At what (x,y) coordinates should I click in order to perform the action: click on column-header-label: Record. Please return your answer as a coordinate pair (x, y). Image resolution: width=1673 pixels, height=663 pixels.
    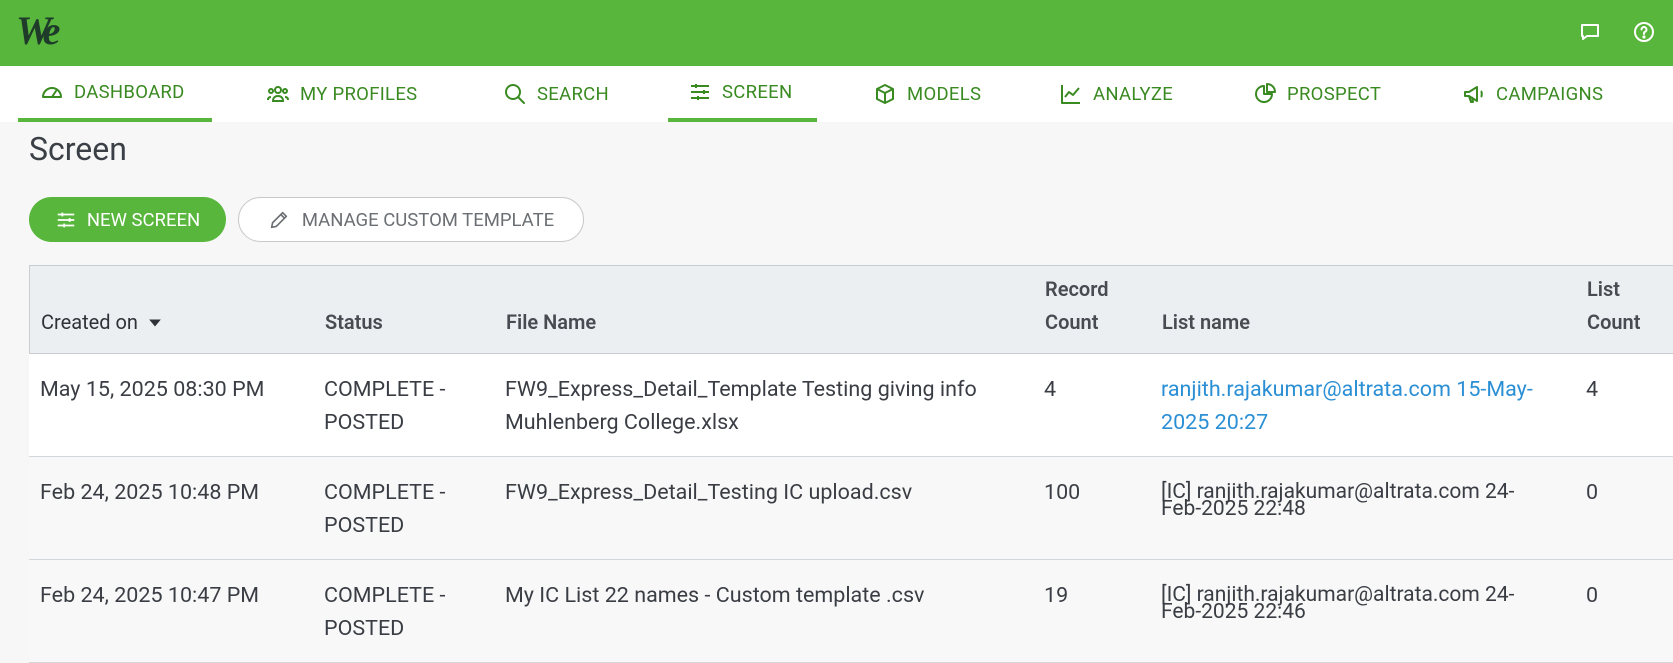
    Looking at the image, I should click on (1077, 289).